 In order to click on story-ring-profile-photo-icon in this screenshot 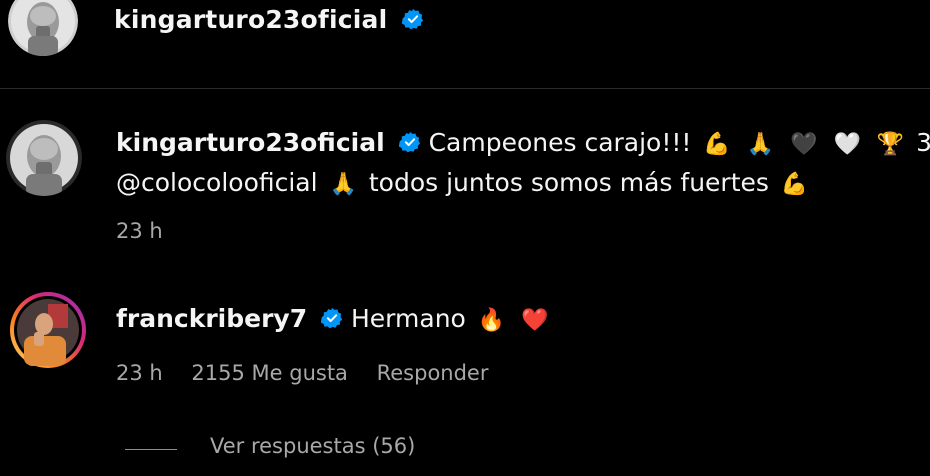, I will do `click(48, 330)`.